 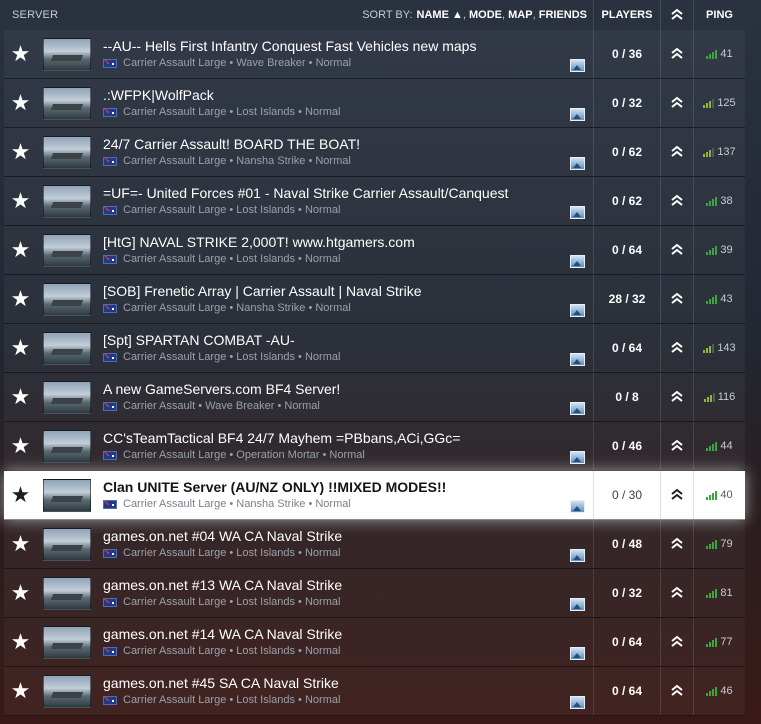 What do you see at coordinates (626, 495) in the screenshot?
I see `players-count: 0 / 30` at bounding box center [626, 495].